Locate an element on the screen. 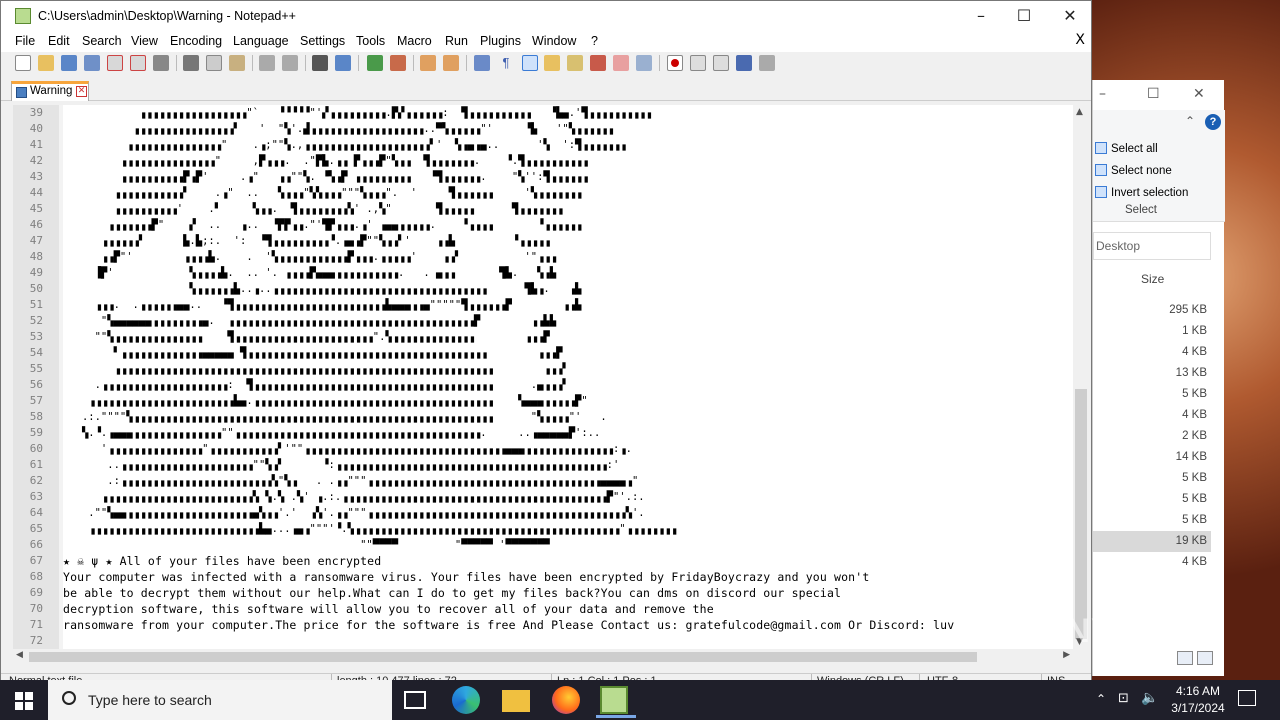 The image size is (1280, 720). menu-language: Language is located at coordinates (261, 41).